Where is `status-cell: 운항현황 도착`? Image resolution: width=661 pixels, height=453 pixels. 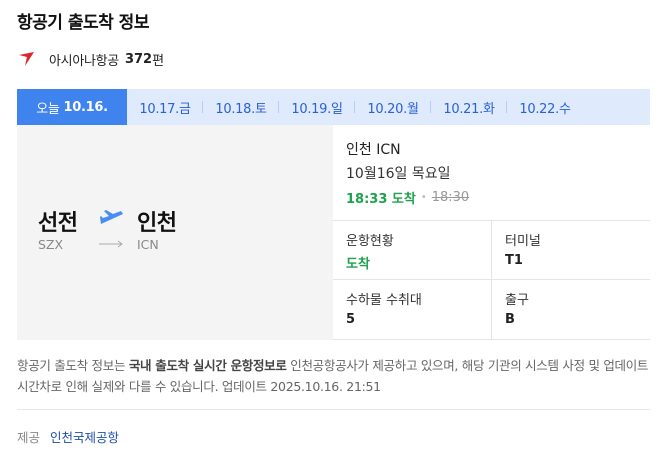
status-cell: 운항현황 도착 is located at coordinates (412, 250).